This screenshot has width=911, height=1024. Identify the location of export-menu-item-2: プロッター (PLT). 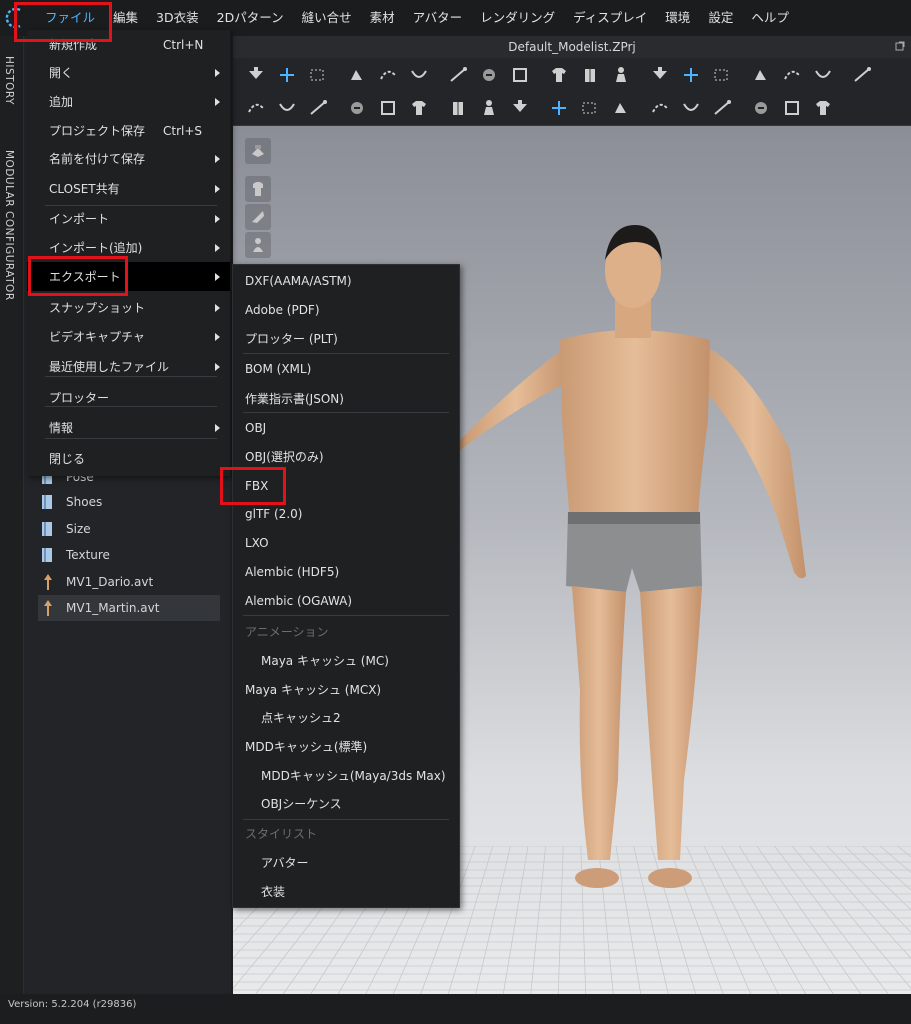
(346, 338).